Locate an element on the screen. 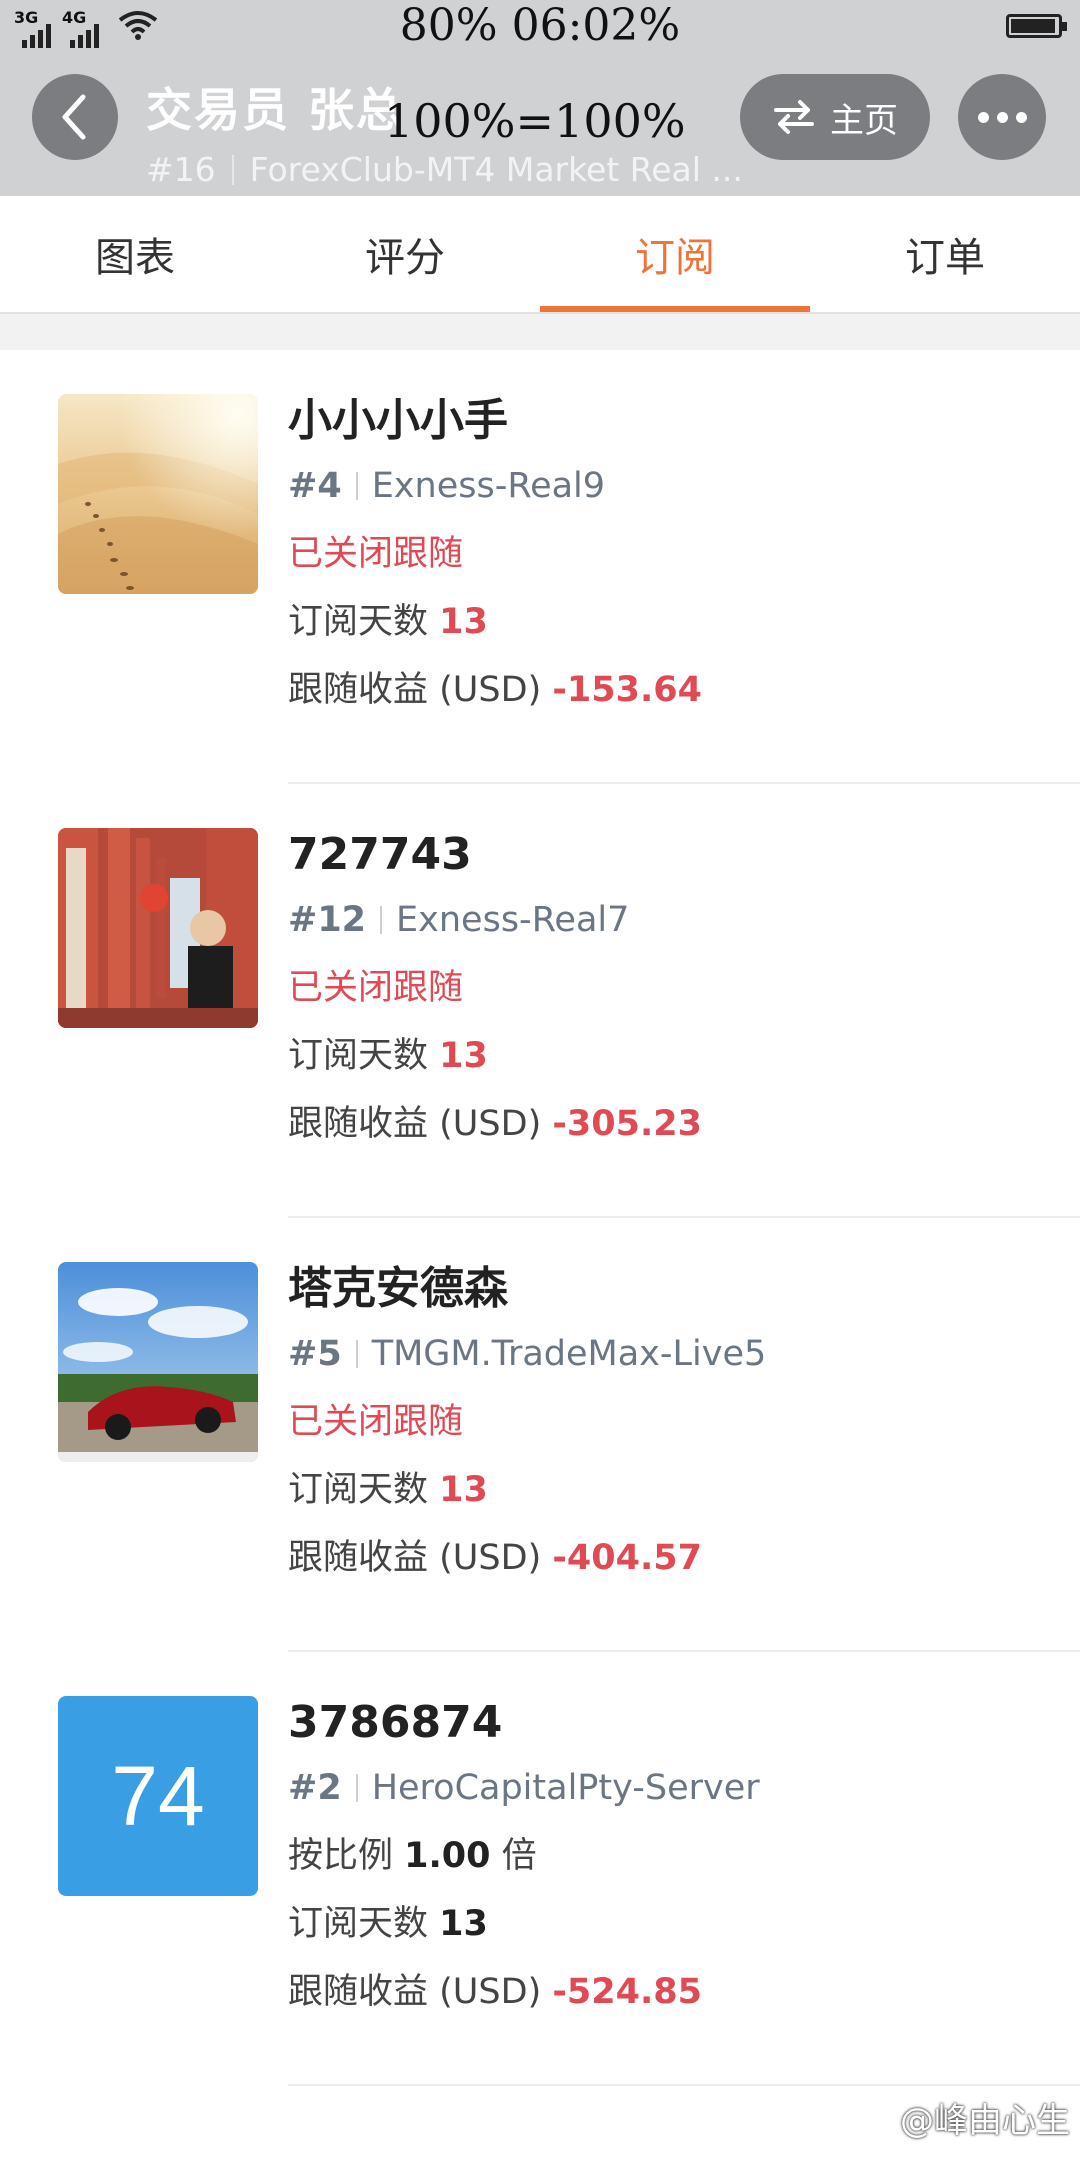  watermark: @峰由心生 is located at coordinates (985, 2121).